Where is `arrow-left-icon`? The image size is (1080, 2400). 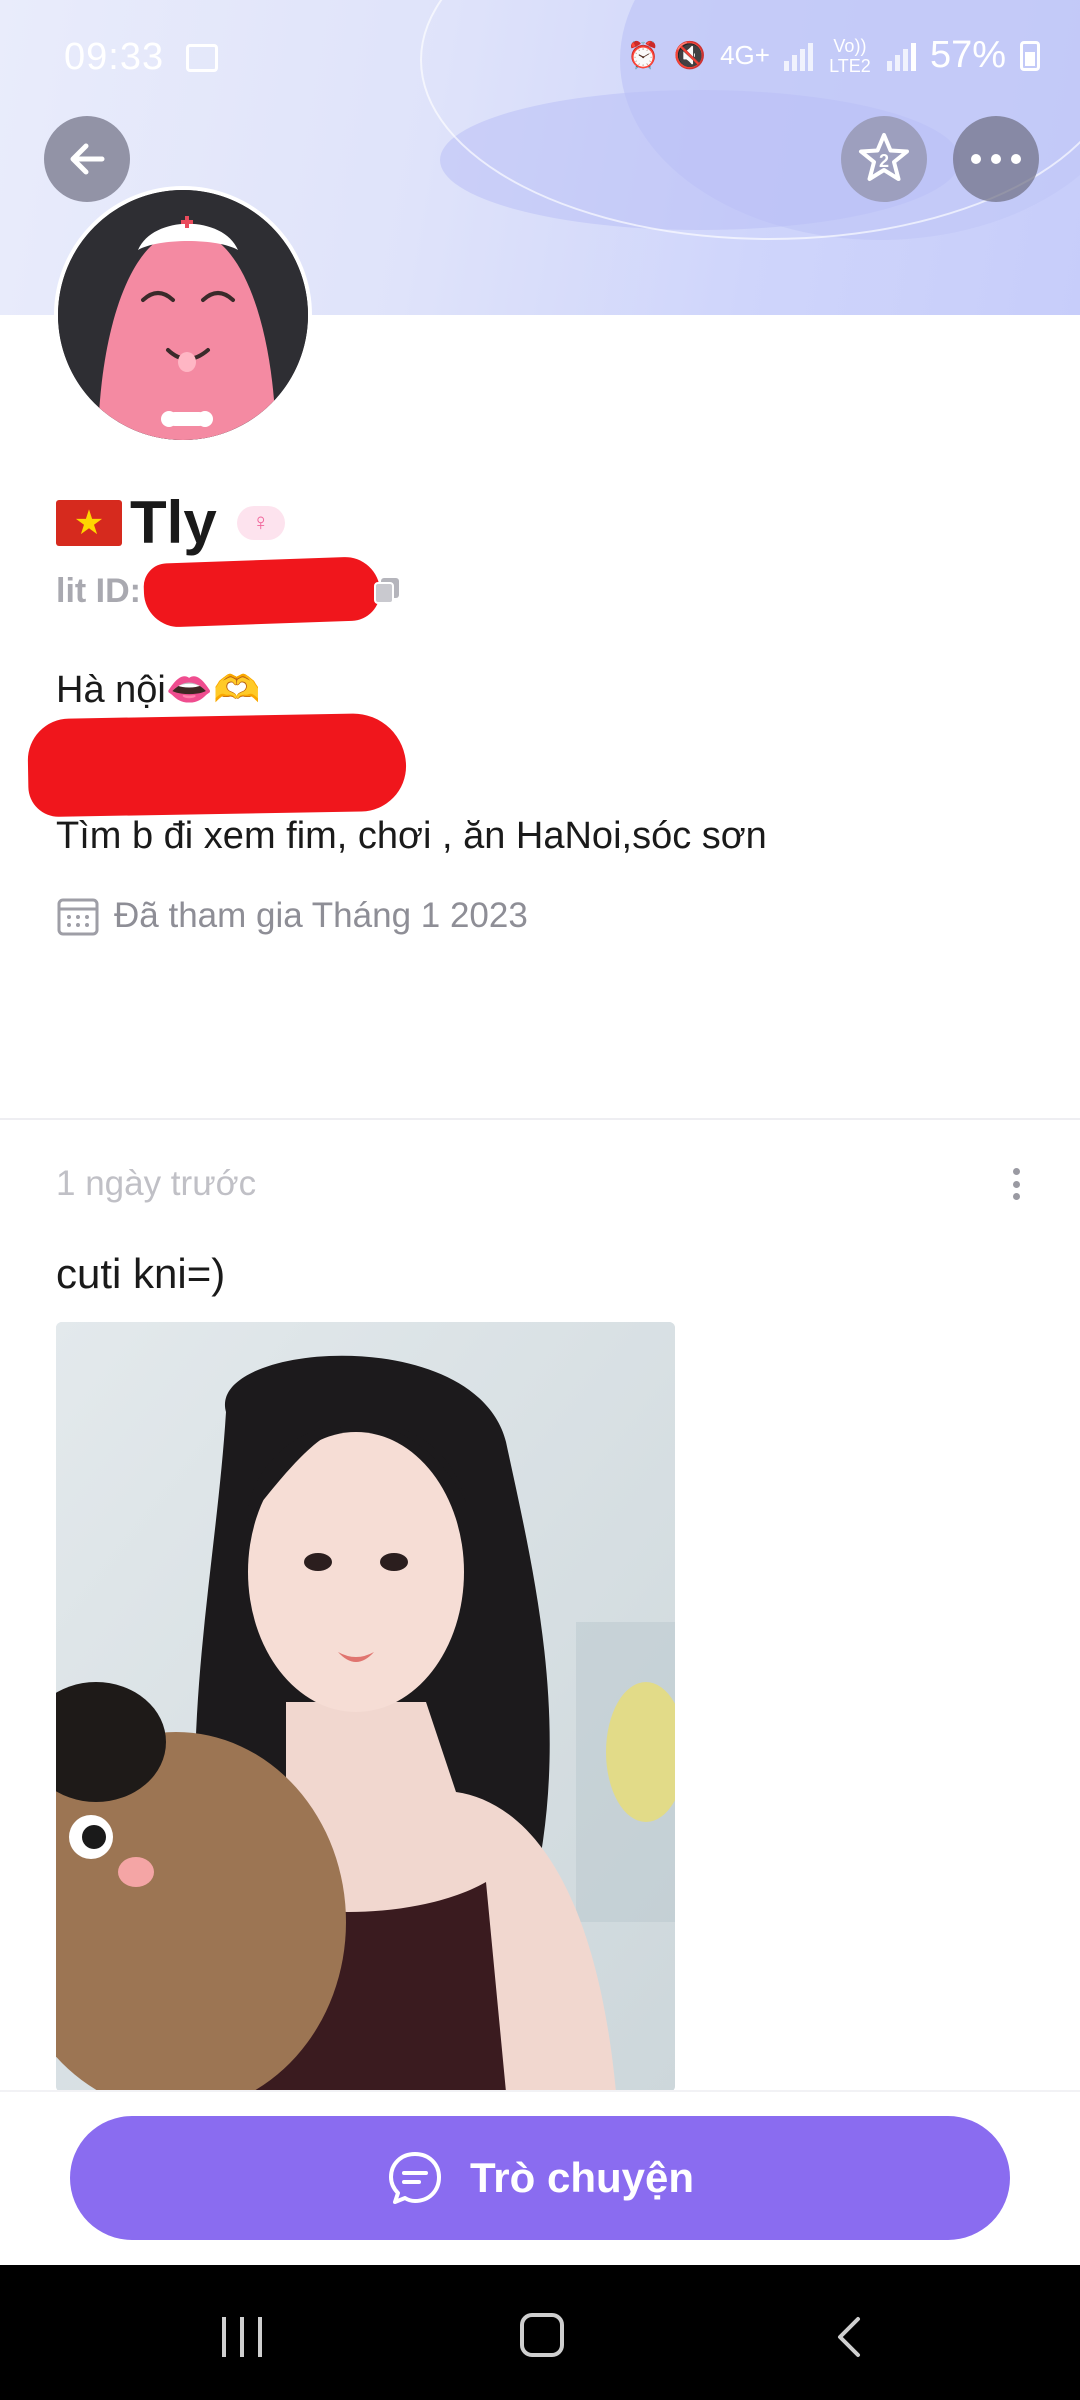
arrow-left-icon is located at coordinates (87, 159).